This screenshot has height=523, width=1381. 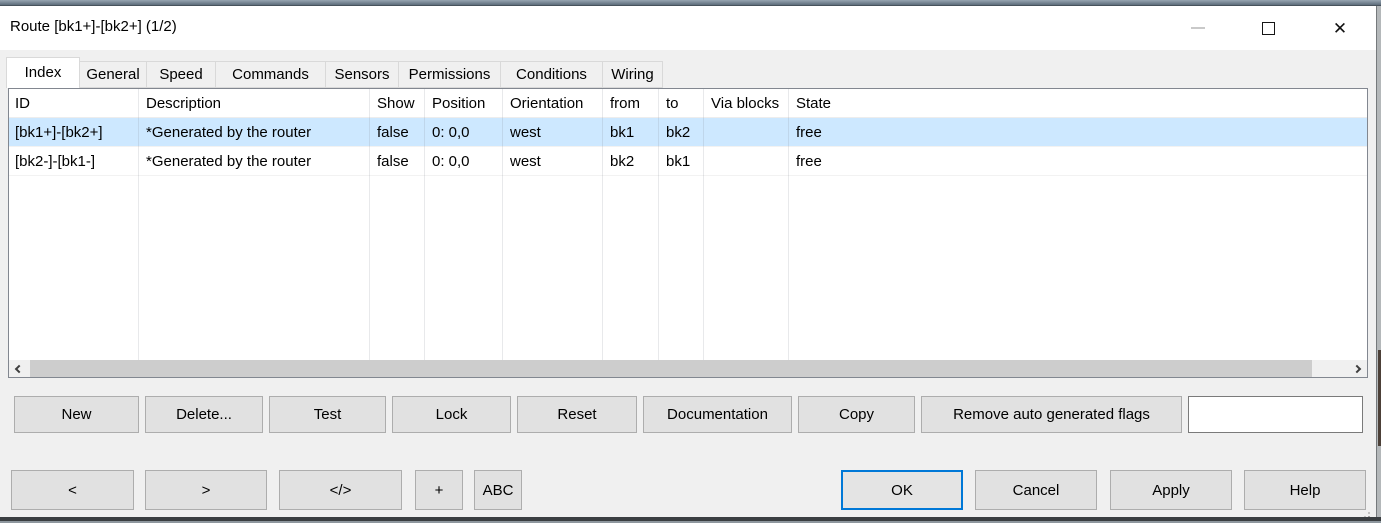 I want to click on plus-button: +, so click(x=439, y=490).